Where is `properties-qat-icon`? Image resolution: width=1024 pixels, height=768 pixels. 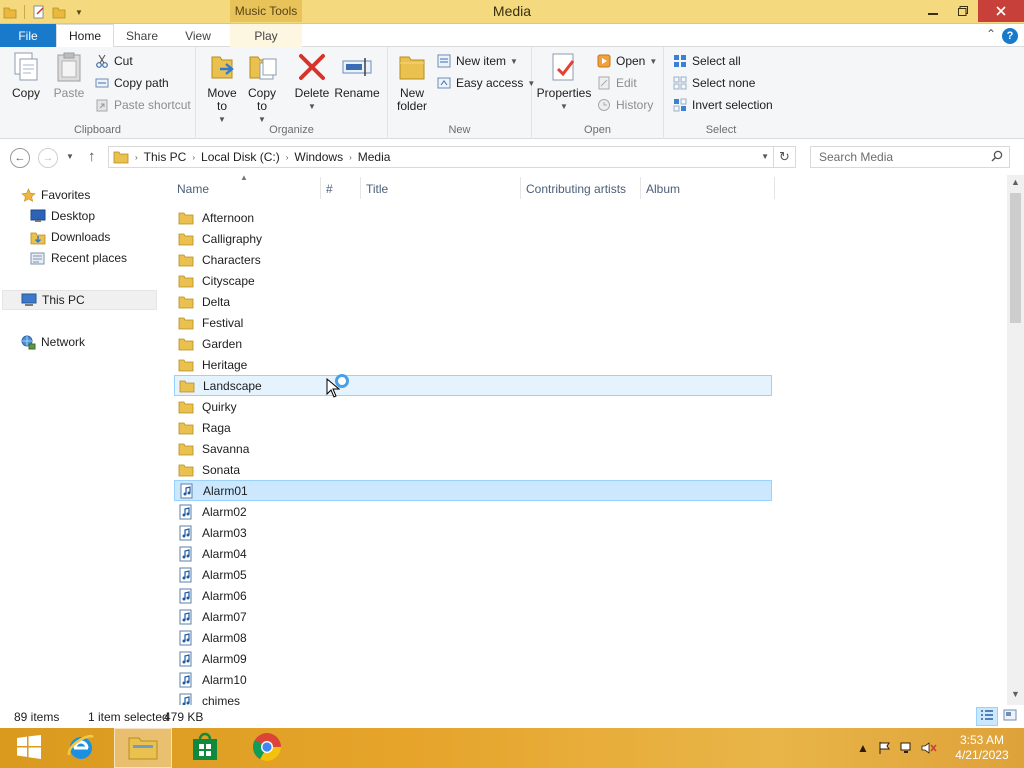
properties-qat-icon is located at coordinates (39, 12).